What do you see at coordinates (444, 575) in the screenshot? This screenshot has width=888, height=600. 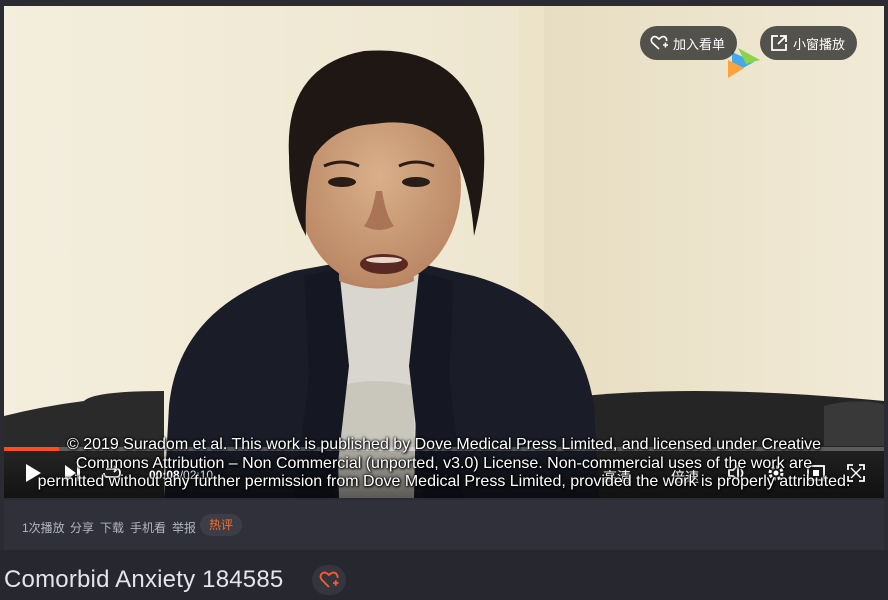 I see `title-row: Comorbid Anxiety 184585` at bounding box center [444, 575].